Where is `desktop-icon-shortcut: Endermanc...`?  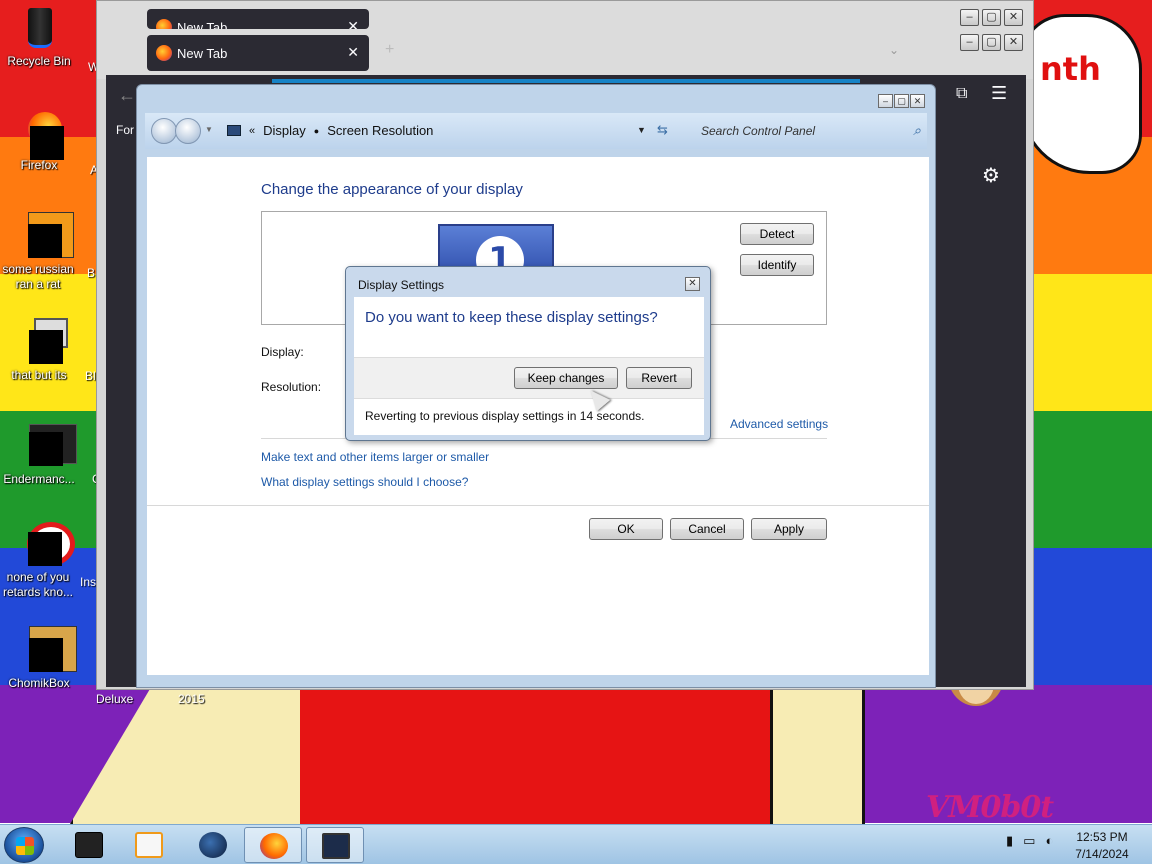 desktop-icon-shortcut: Endermanc... is located at coordinates (39, 454).